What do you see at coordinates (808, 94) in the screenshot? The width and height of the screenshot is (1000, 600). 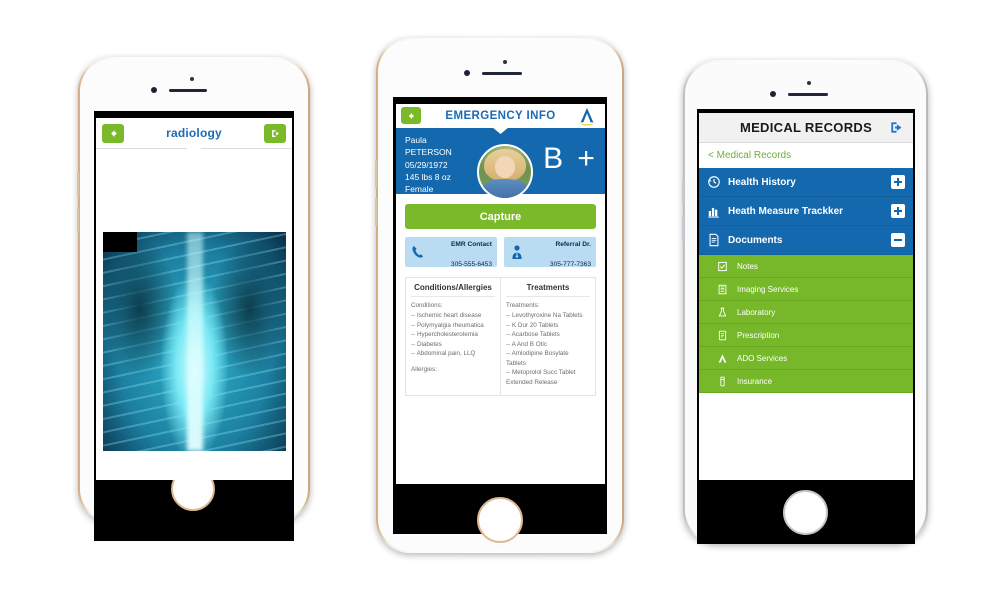 I see `phone-3-earpiece-speaker` at bounding box center [808, 94].